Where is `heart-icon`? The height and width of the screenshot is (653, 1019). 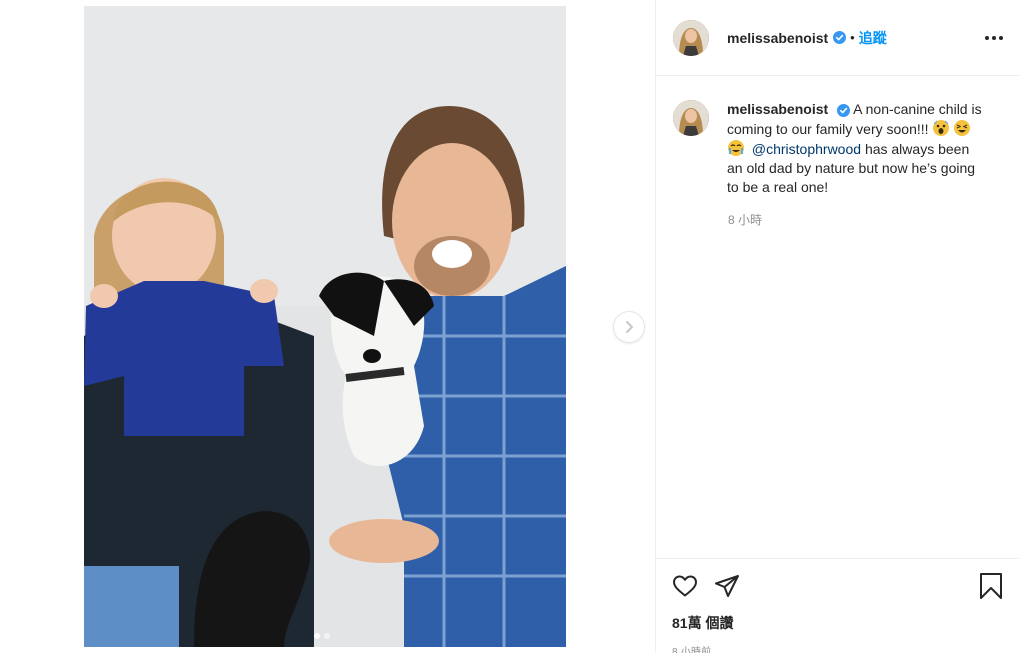
heart-icon is located at coordinates (685, 586).